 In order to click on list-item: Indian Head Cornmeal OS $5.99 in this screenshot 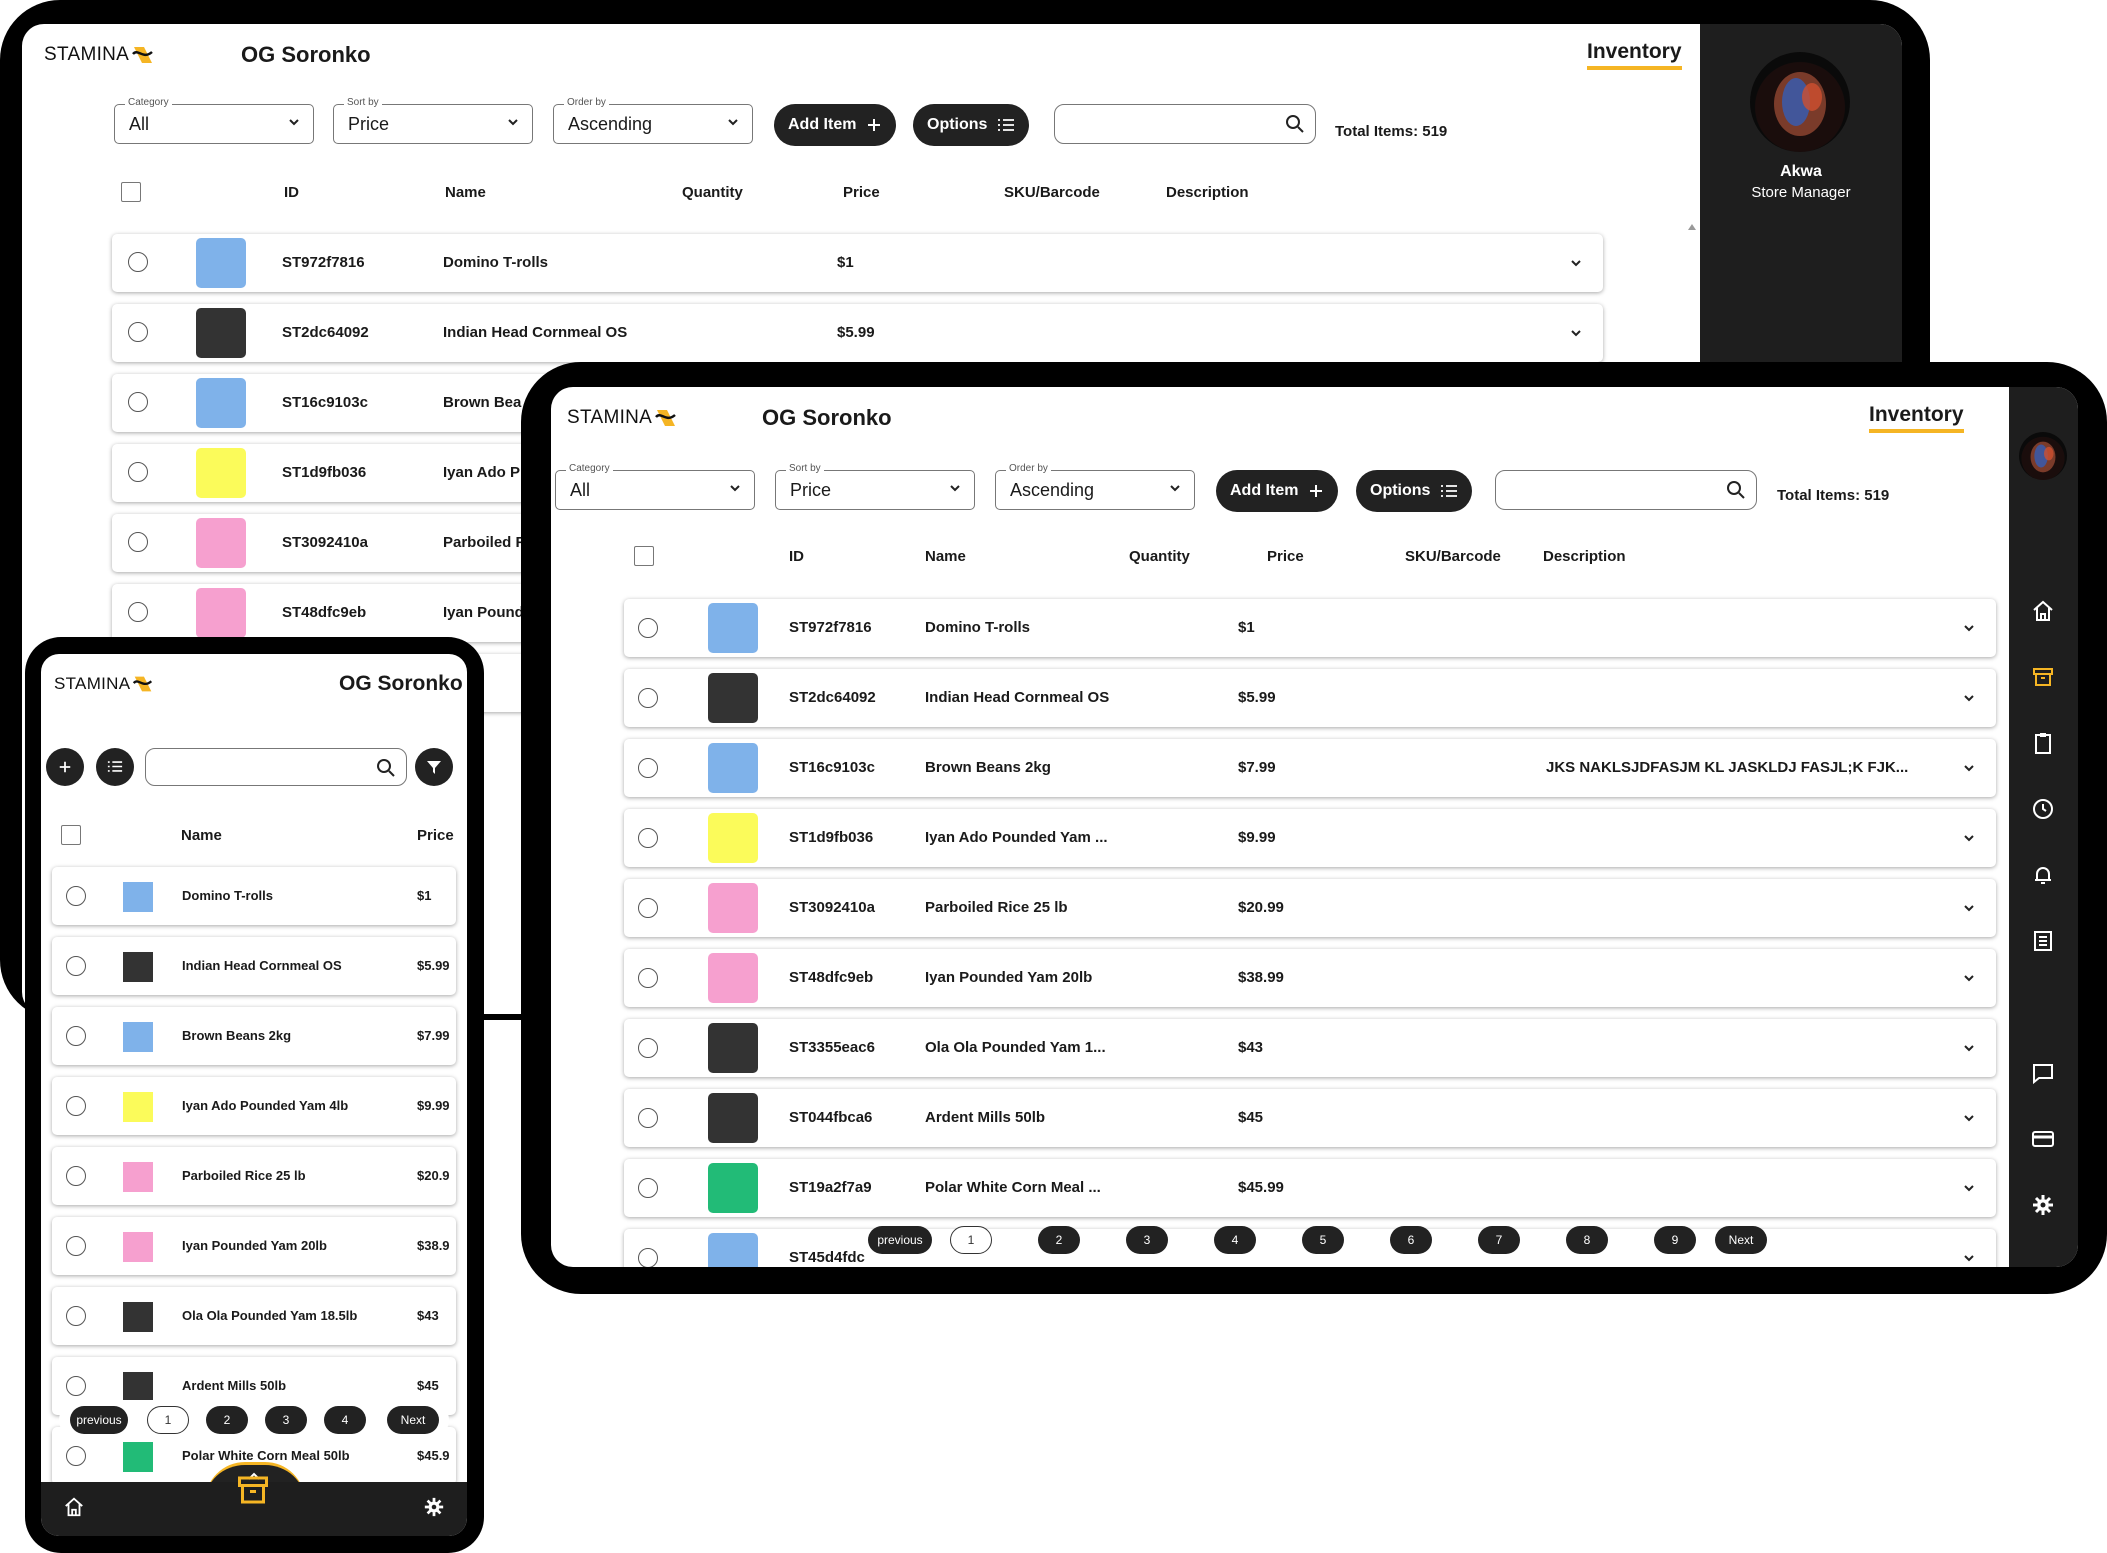, I will do `click(254, 966)`.